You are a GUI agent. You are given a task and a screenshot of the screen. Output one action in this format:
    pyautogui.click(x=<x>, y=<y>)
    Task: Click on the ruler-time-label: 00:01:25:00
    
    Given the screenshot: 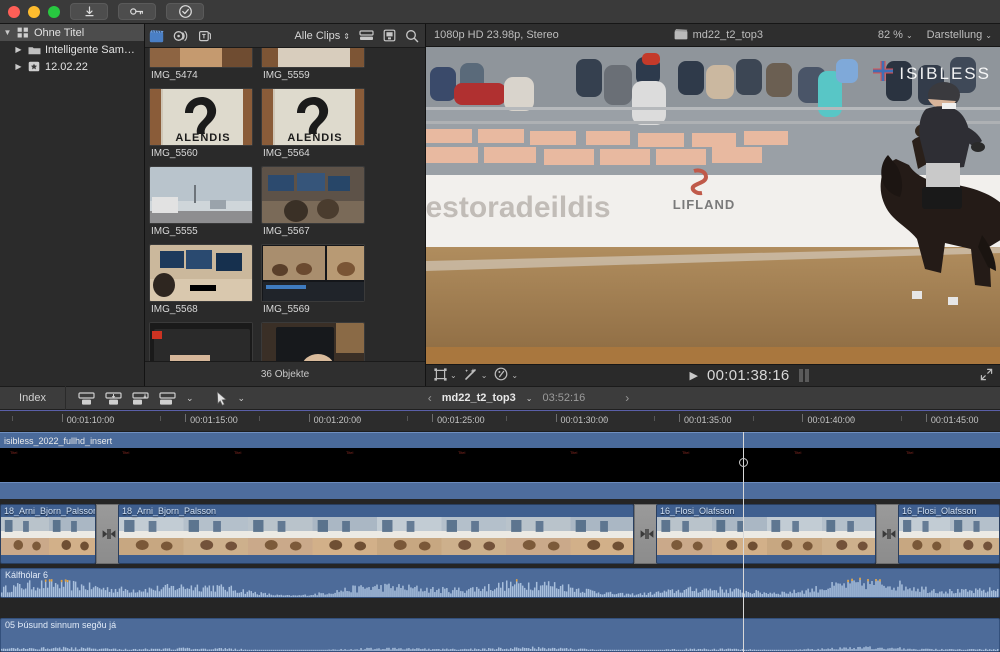 What is the action you would take?
    pyautogui.click(x=461, y=420)
    